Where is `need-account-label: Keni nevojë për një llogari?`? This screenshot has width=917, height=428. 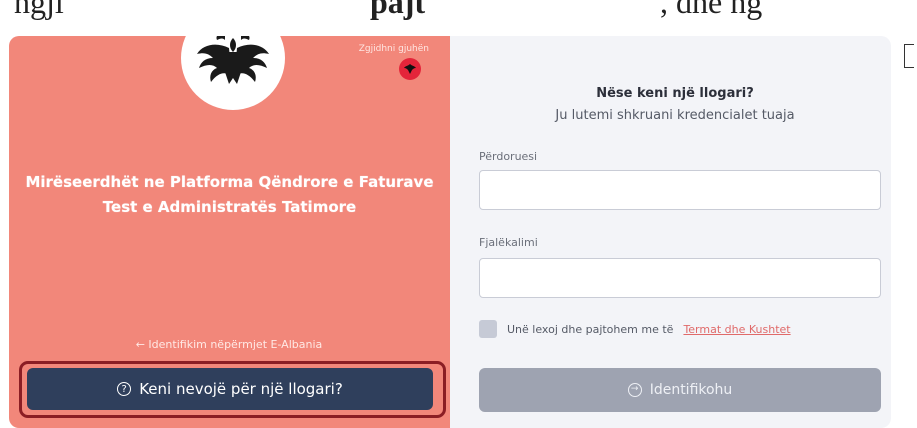 need-account-label: Keni nevojë për një llogari? is located at coordinates (241, 389).